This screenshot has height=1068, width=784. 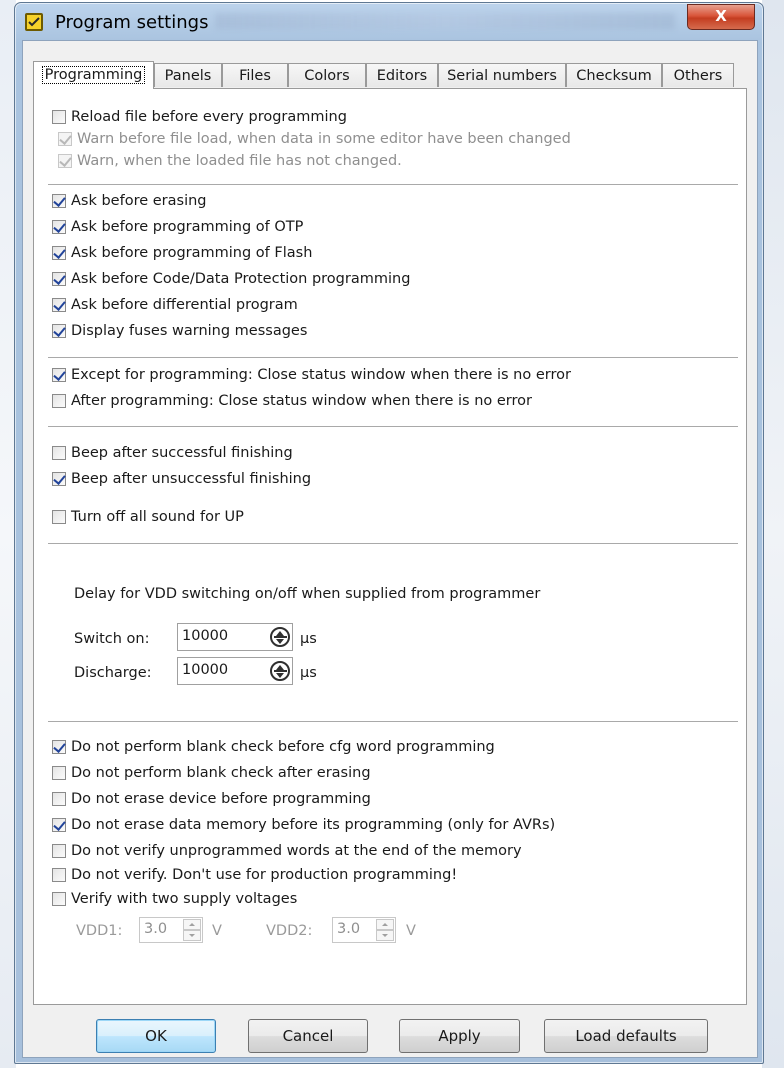 I want to click on verify-two-voltages-checkbox: Verify with two supply voltages, so click(x=174, y=899).